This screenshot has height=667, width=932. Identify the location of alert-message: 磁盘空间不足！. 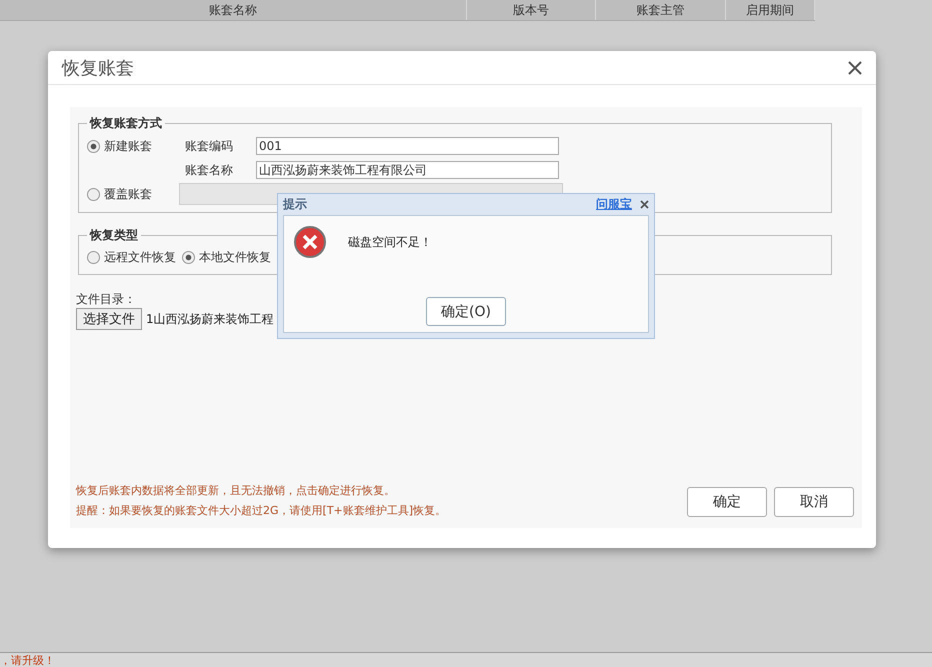
(390, 242).